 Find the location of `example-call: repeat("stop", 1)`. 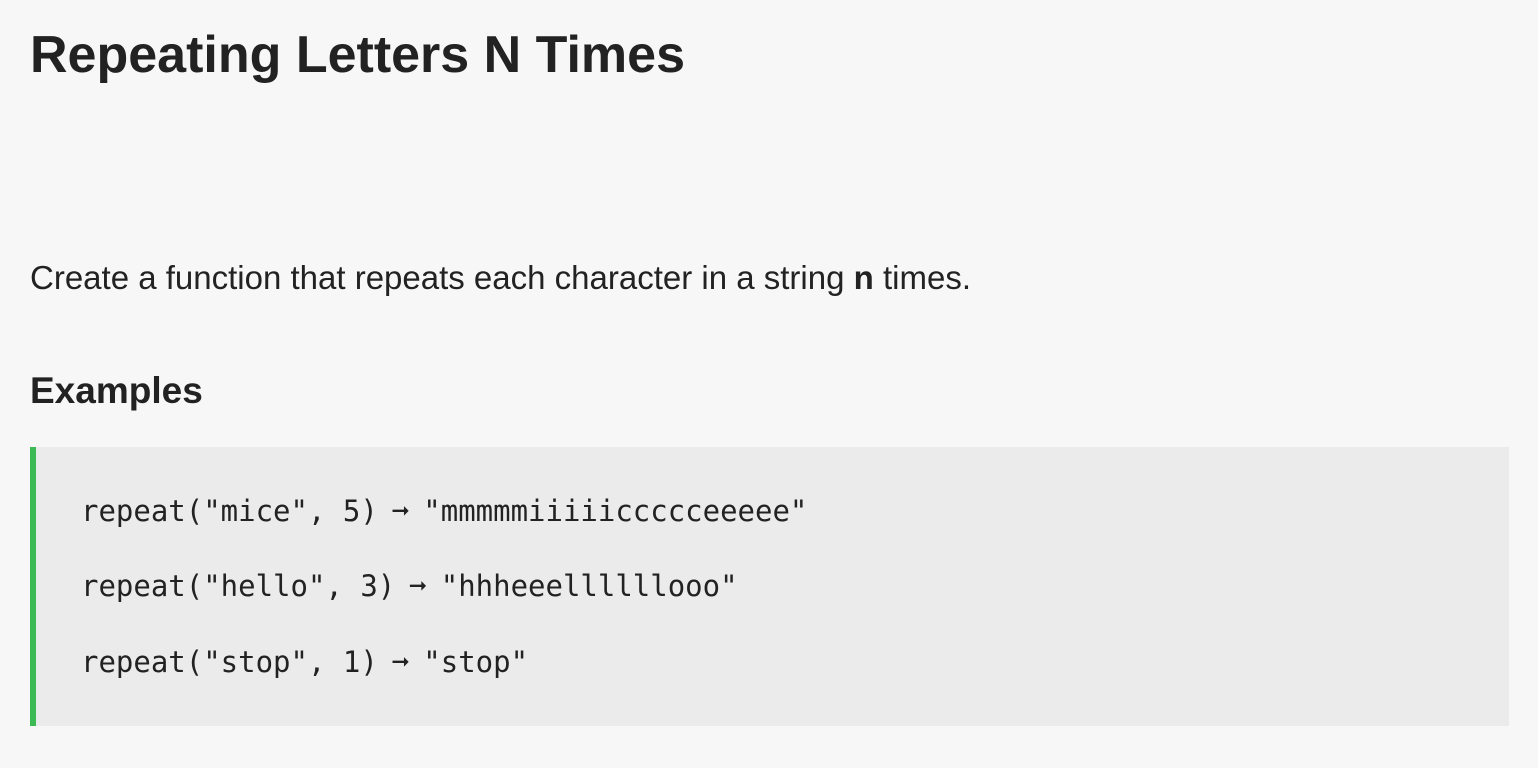

example-call: repeat("stop", 1) is located at coordinates (229, 662).